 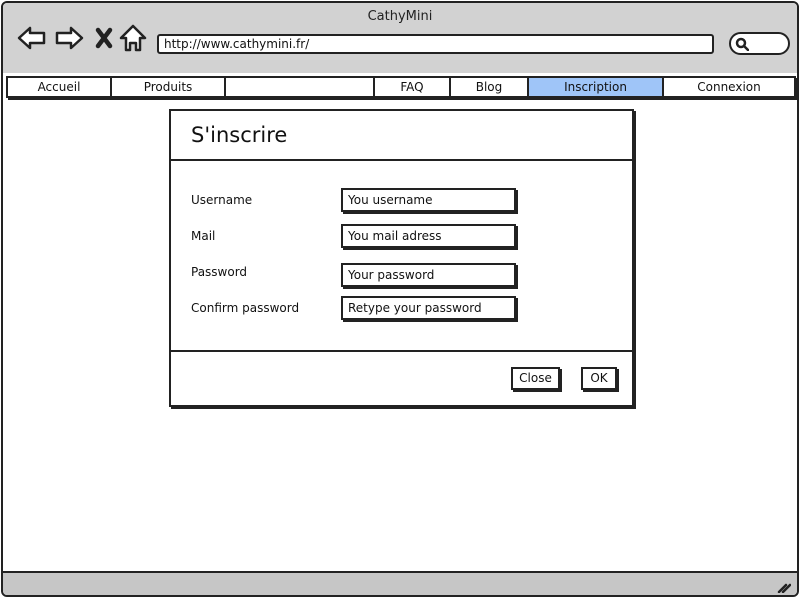 What do you see at coordinates (203, 236) in the screenshot?
I see `mail-label: Mail` at bounding box center [203, 236].